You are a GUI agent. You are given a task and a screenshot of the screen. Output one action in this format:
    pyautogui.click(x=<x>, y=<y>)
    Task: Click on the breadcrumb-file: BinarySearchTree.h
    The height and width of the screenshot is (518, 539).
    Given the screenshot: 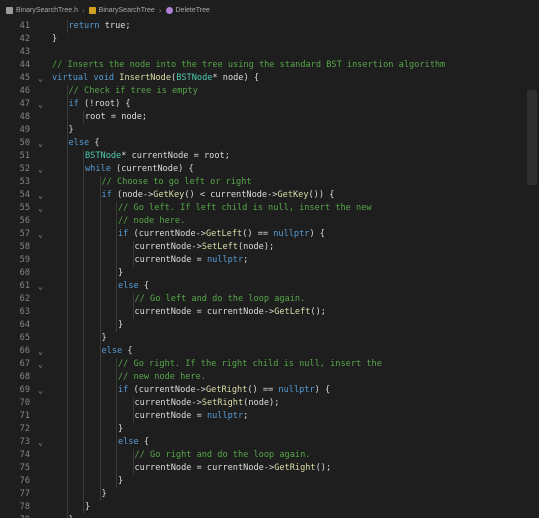 What is the action you would take?
    pyautogui.click(x=42, y=10)
    